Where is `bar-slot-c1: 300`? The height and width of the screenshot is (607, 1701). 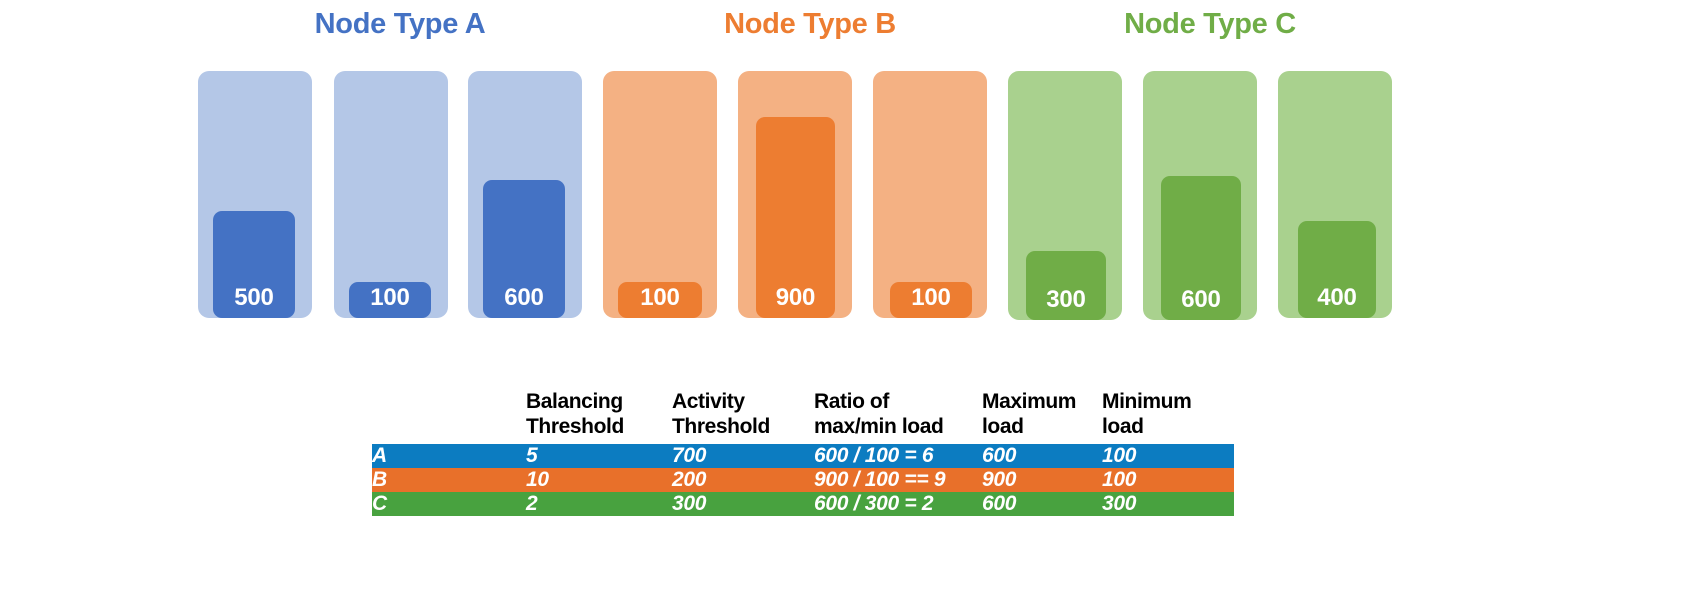
bar-slot-c1: 300 is located at coordinates (1065, 170).